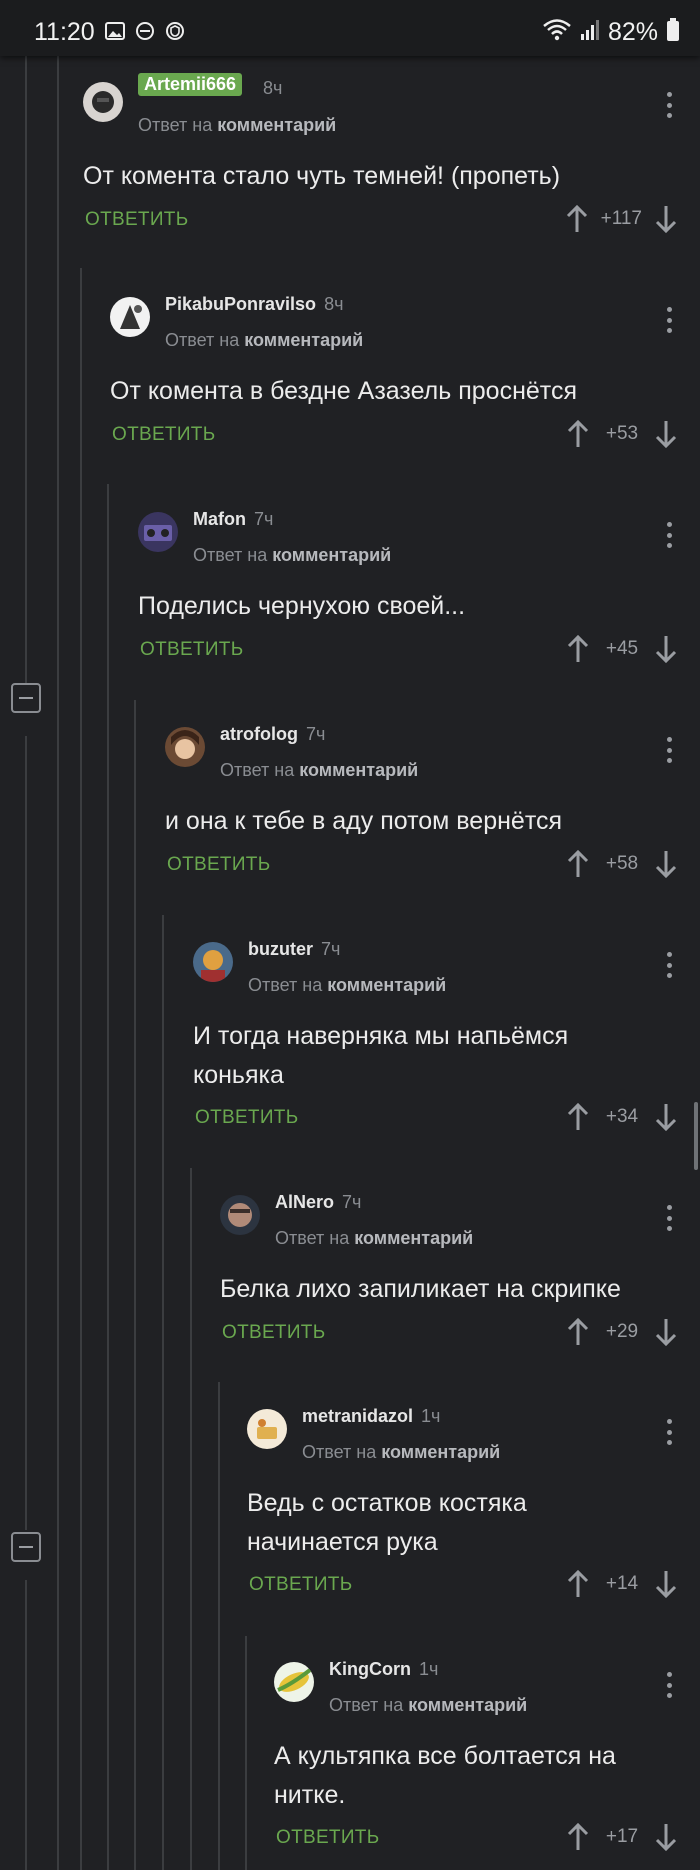  I want to click on comment-score: +117, so click(621, 218).